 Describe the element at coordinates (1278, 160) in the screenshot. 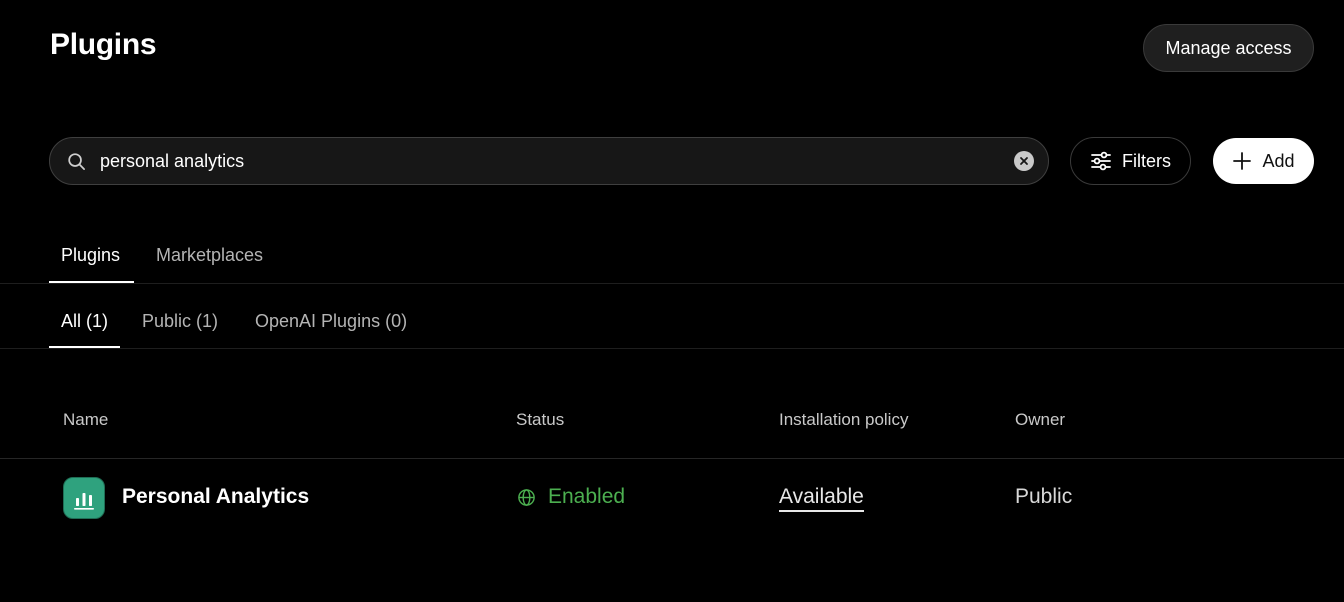

I see `add-label: Add` at that location.